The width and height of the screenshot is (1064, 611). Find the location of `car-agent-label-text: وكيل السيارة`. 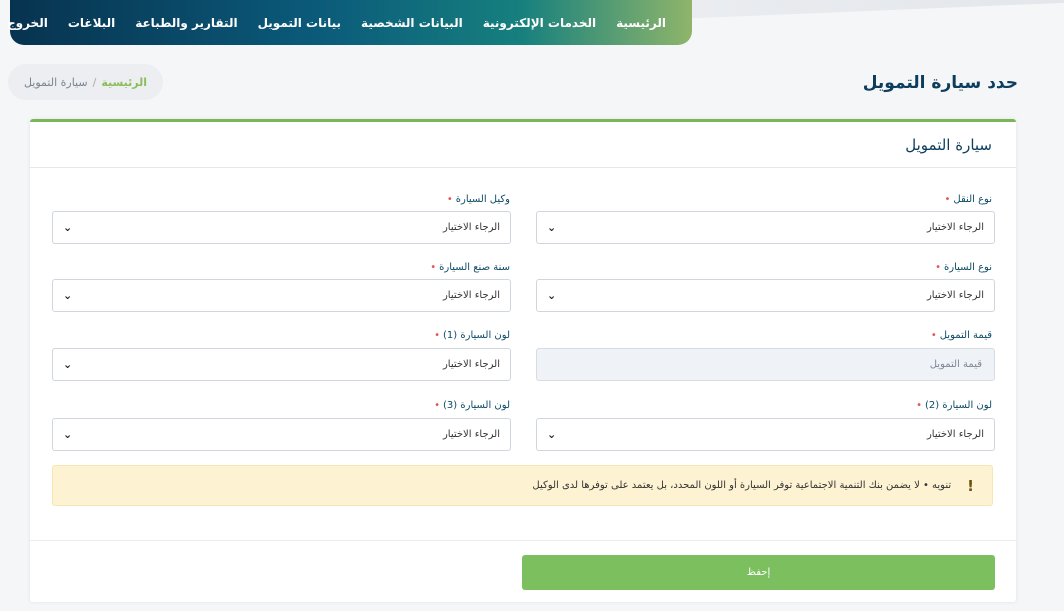

car-agent-label-text: وكيل السيارة is located at coordinates (482, 199).